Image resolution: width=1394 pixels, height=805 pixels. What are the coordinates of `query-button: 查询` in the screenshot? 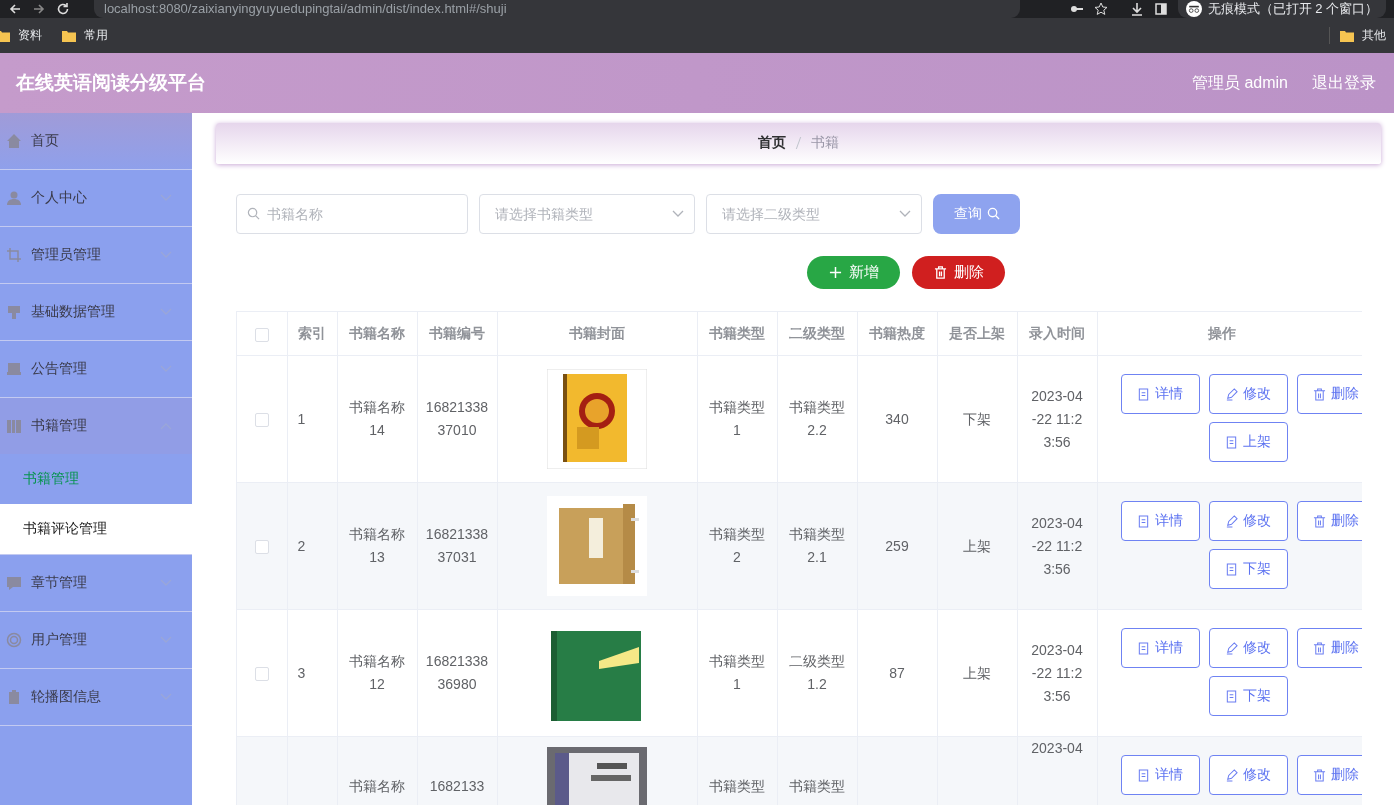 It's located at (976, 213).